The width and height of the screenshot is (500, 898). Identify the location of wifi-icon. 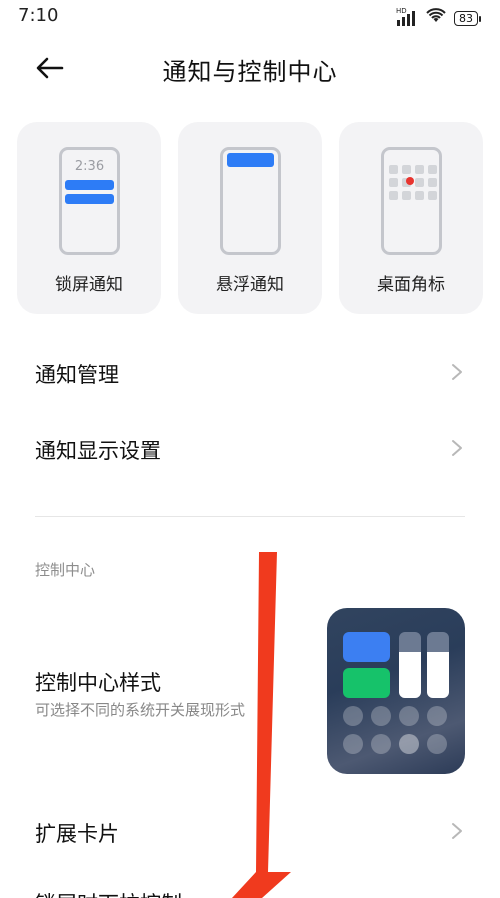
(436, 18).